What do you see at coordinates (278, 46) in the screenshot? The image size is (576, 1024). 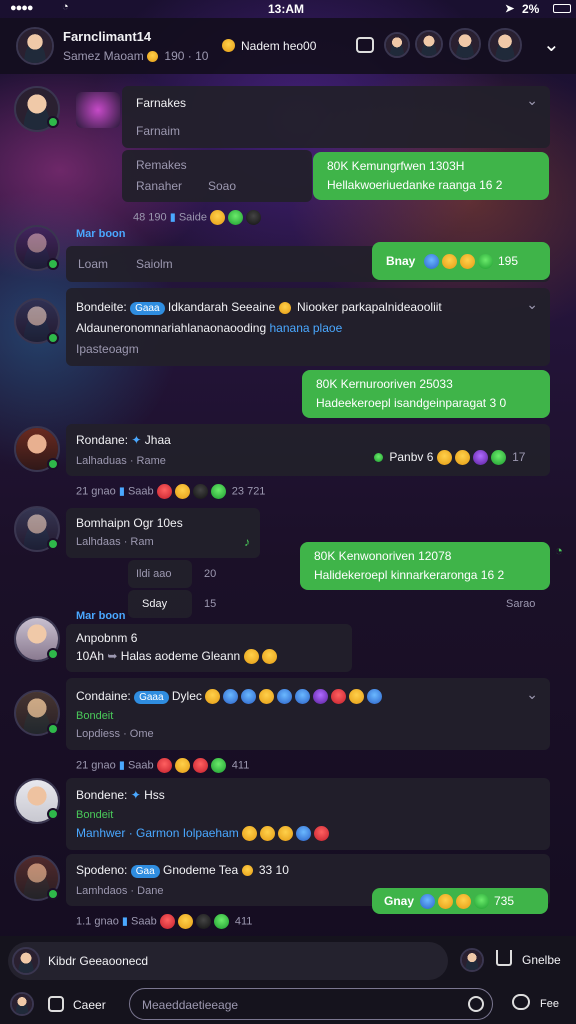 I see `group-name: Nadem heo00` at bounding box center [278, 46].